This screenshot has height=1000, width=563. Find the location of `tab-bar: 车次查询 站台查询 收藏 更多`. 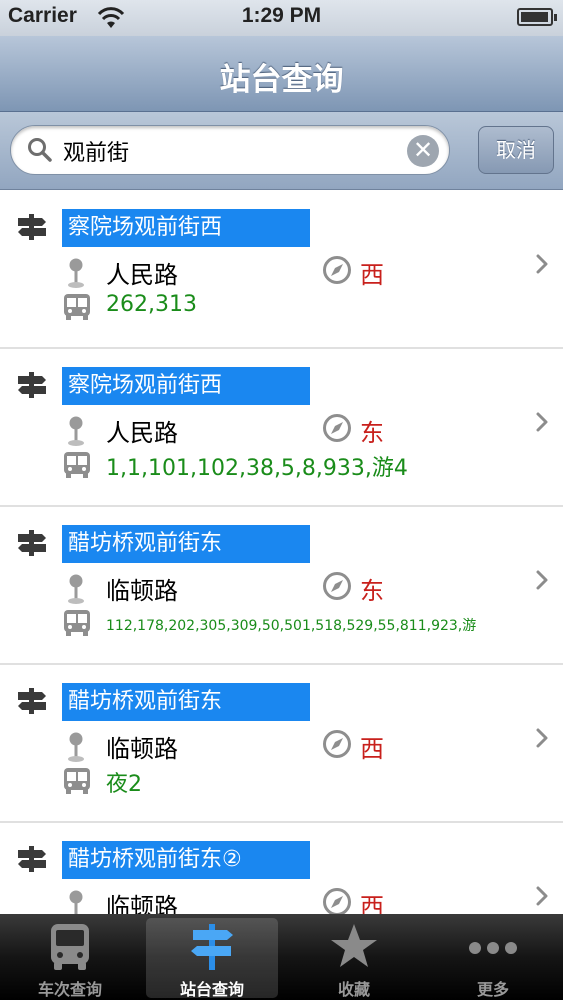

tab-bar: 车次查询 站台查询 收藏 更多 is located at coordinates (281, 957).